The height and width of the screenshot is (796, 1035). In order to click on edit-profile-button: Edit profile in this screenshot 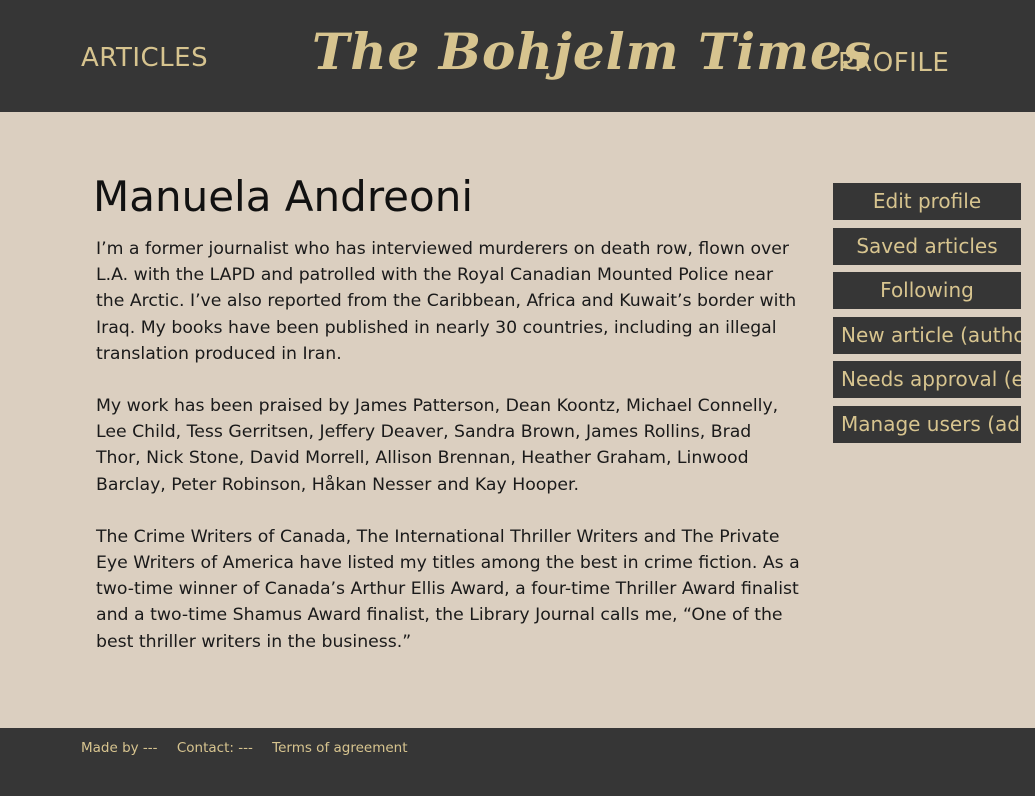, I will do `click(927, 201)`.